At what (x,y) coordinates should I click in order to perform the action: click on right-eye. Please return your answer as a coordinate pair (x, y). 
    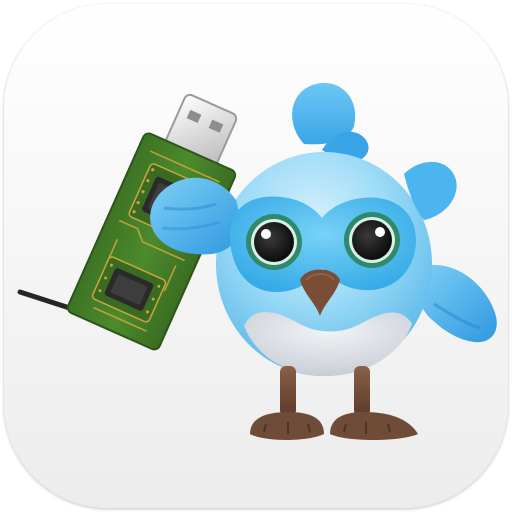
    Looking at the image, I should click on (372, 240).